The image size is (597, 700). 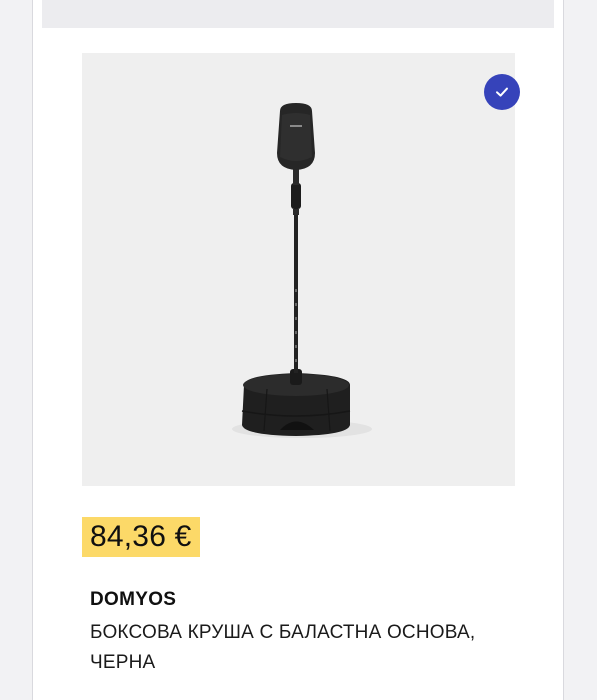 I want to click on brand-name: DOMYOS, so click(x=133, y=599).